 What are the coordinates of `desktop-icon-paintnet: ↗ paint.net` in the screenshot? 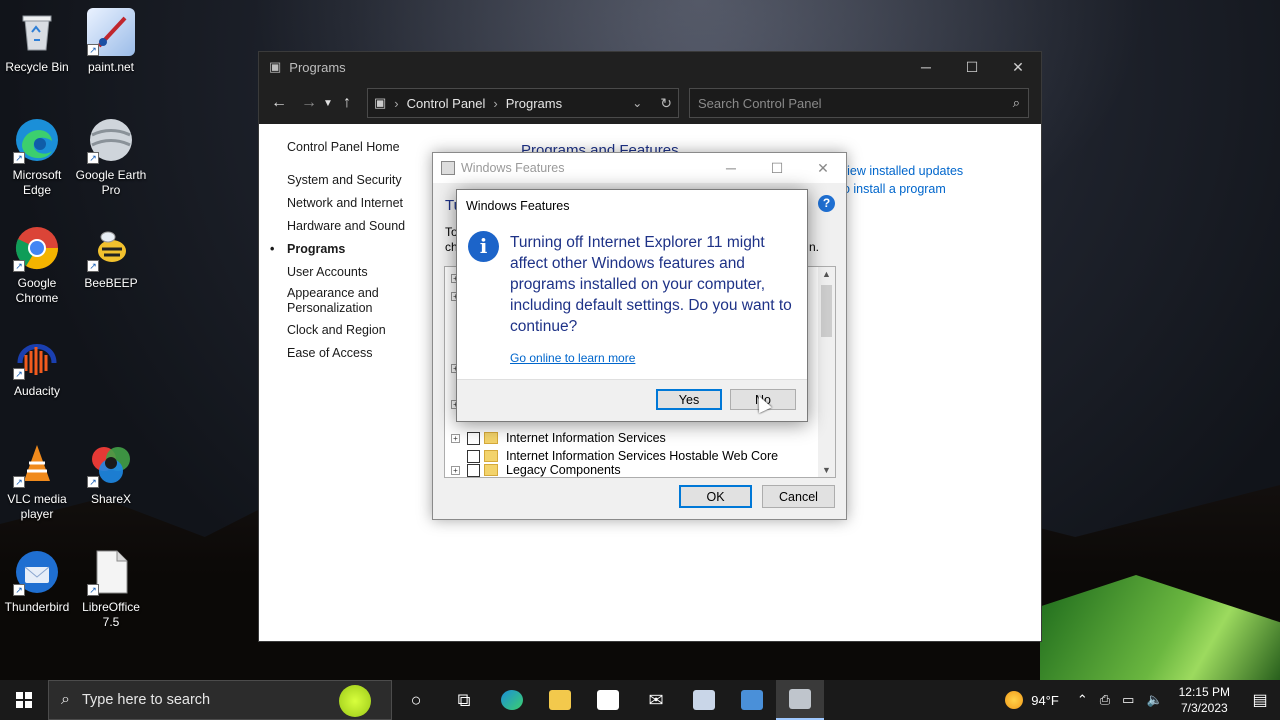 It's located at (111, 41).